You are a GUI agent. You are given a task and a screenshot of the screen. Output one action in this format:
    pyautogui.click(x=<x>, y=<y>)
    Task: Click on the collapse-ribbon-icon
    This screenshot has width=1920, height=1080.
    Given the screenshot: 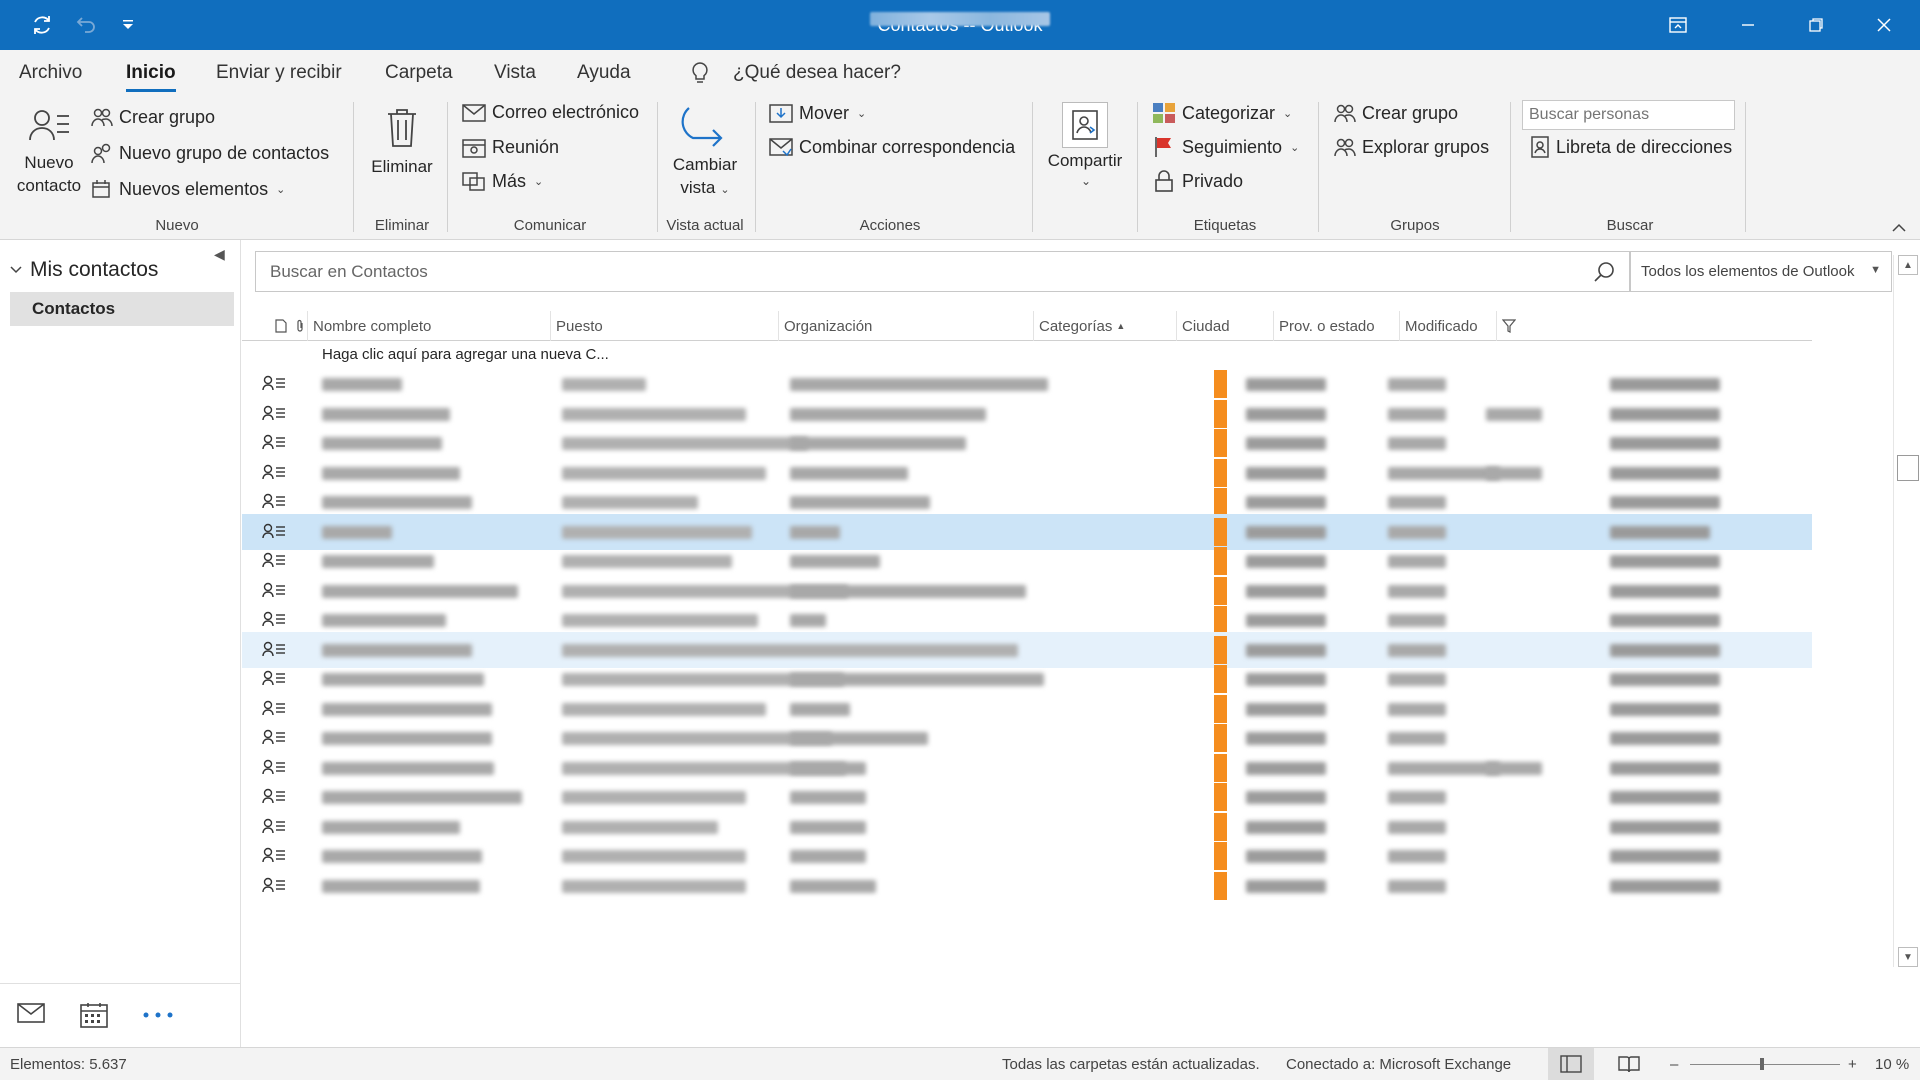 What is the action you would take?
    pyautogui.click(x=1899, y=229)
    